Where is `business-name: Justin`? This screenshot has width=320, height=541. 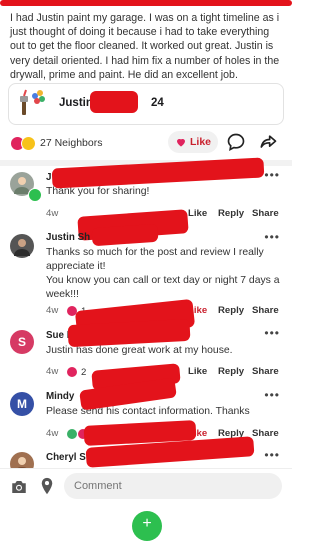 business-name: Justin is located at coordinates (76, 103).